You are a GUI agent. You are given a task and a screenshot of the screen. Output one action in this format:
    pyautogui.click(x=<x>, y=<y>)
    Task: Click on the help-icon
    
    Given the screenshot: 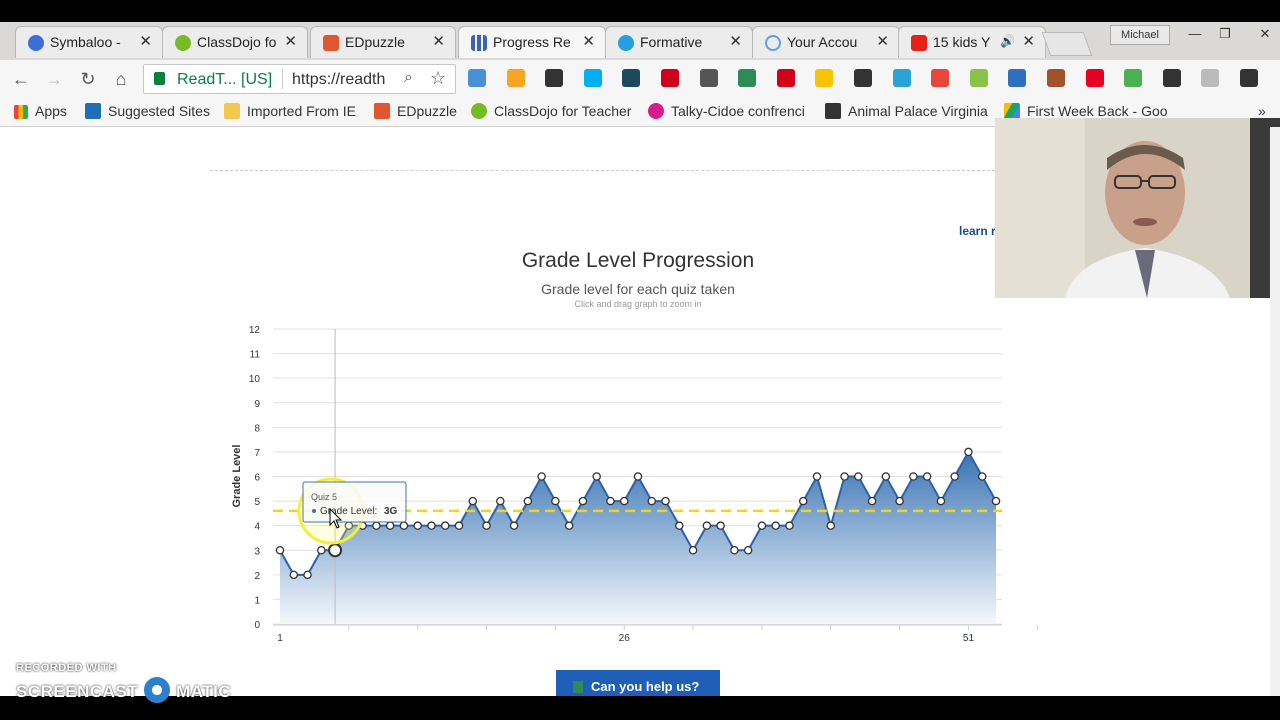 What is the action you would take?
    pyautogui.click(x=578, y=687)
    